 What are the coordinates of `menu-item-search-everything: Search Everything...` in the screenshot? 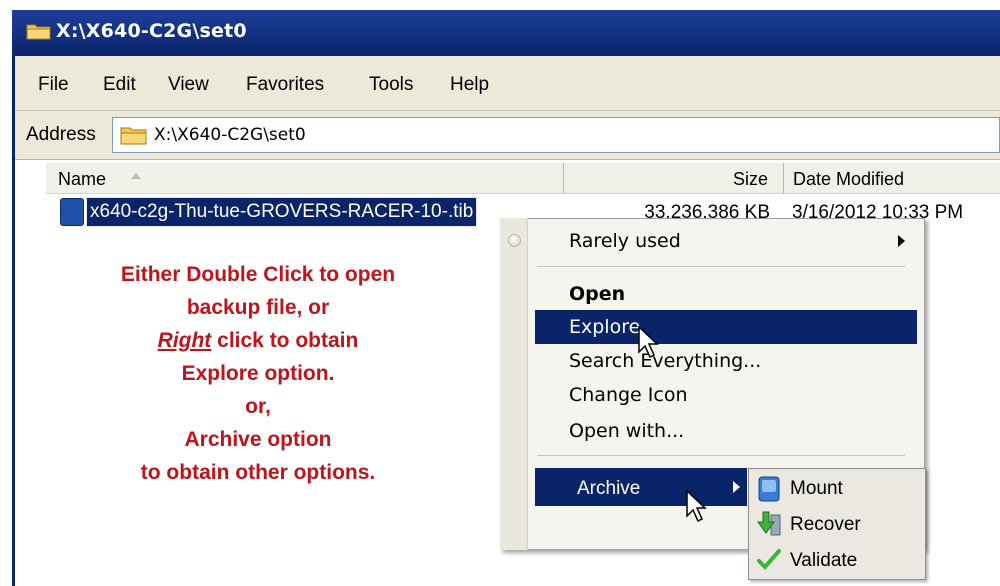 It's located at (665, 361).